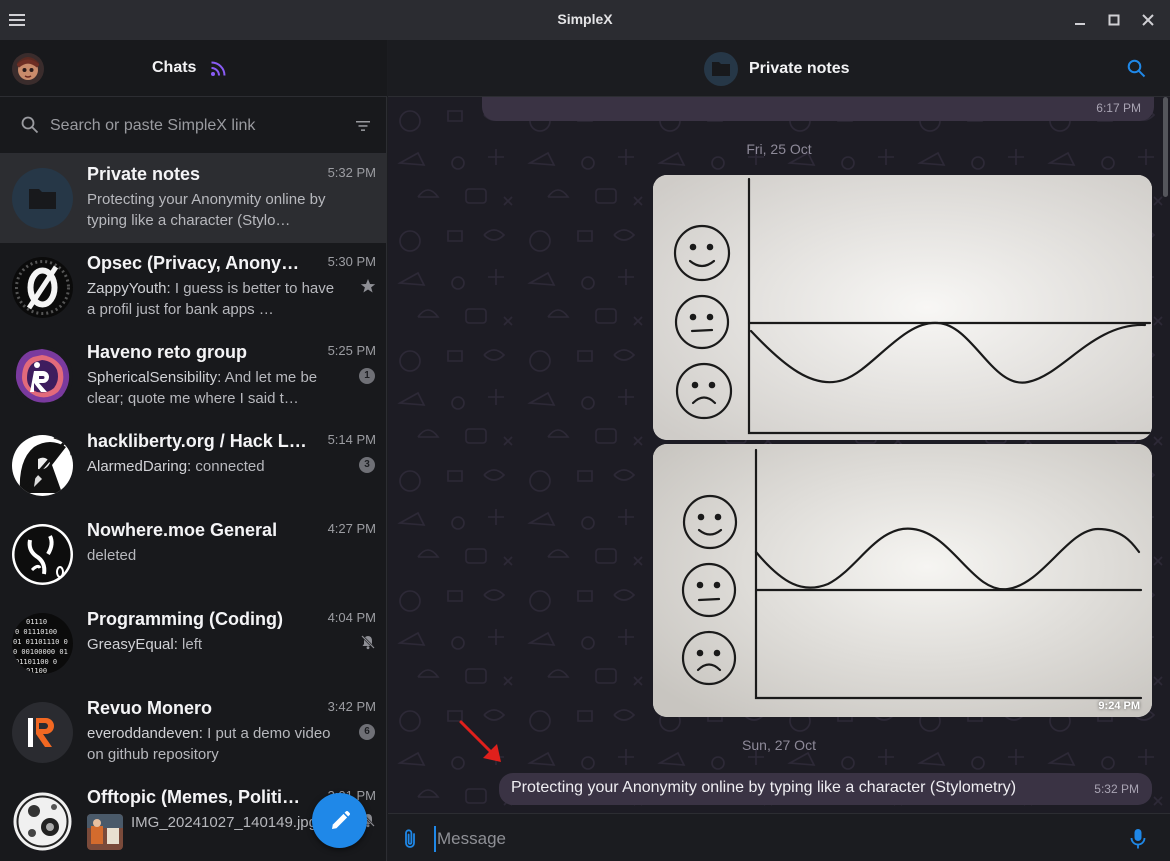  What do you see at coordinates (193, 68) in the screenshot?
I see `sidebar-header: Chats` at bounding box center [193, 68].